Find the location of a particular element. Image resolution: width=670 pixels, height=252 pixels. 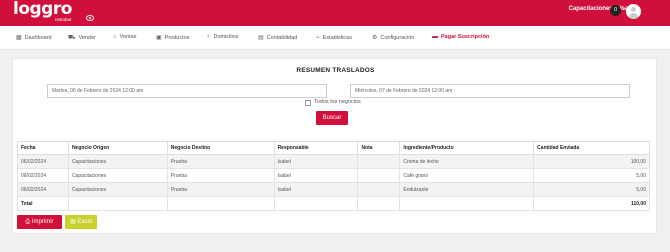

nav-item-domicilios: ♁ Domicilios is located at coordinates (222, 37).